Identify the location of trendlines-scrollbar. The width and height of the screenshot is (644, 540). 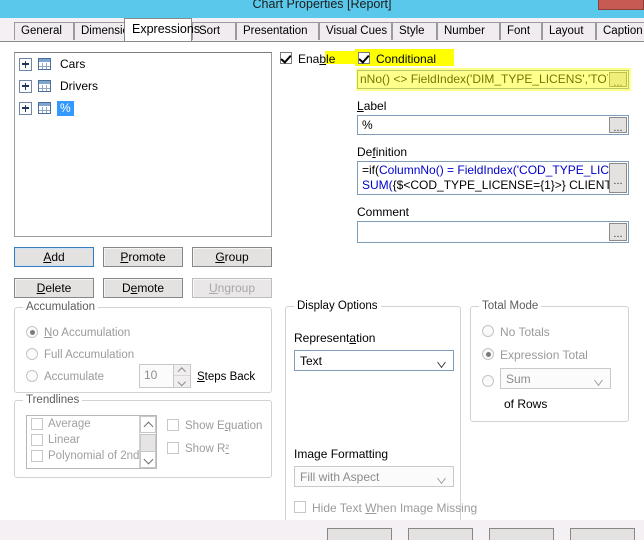
(147, 442).